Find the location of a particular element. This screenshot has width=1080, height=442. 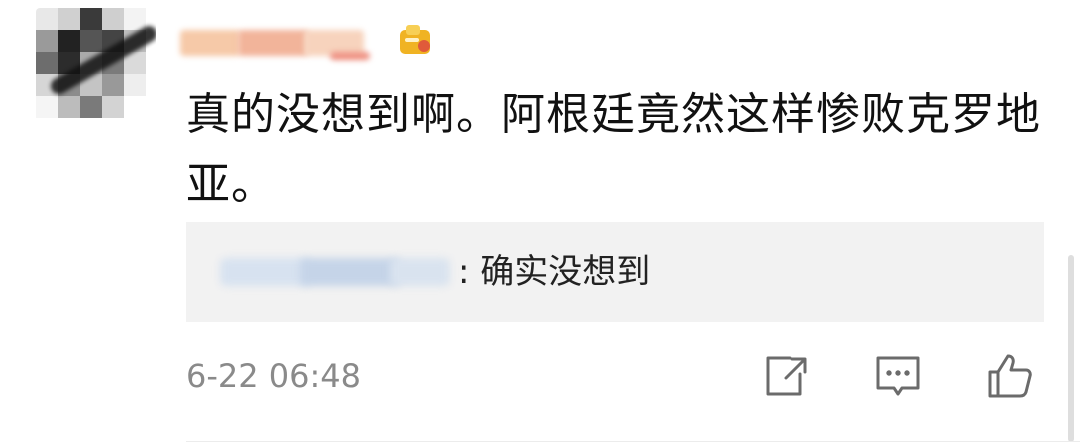

scrollbar is located at coordinates (1071, 348).